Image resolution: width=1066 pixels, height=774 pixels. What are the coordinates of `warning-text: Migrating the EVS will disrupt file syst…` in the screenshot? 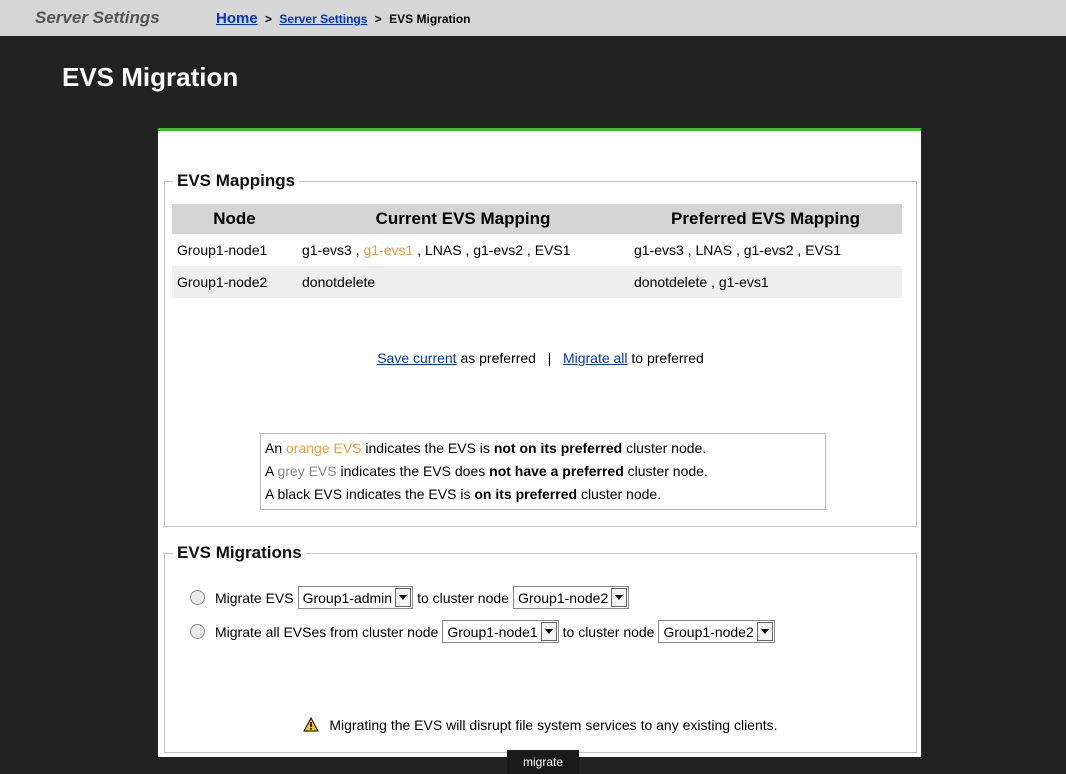 It's located at (553, 725).